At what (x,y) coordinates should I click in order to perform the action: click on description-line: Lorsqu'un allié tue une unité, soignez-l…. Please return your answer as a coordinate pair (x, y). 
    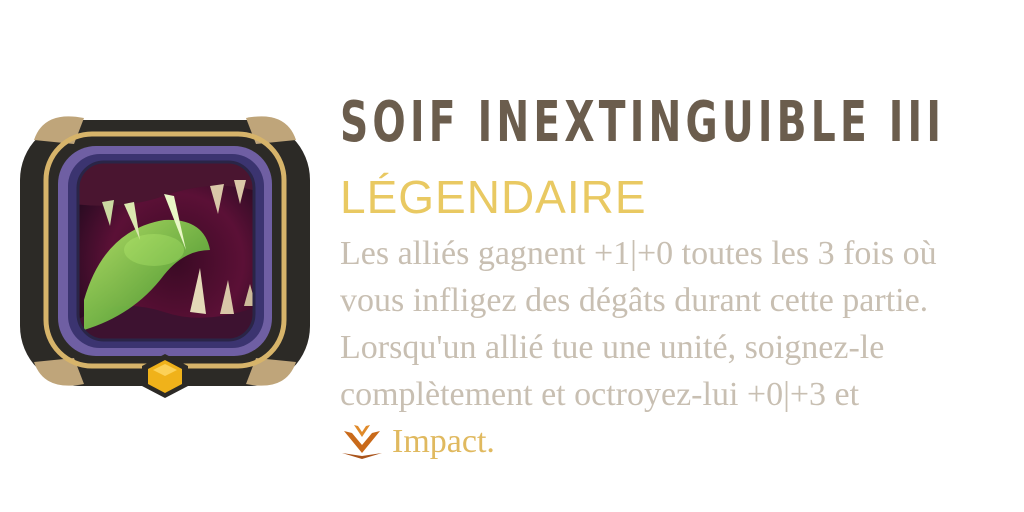
    Looking at the image, I should click on (612, 347).